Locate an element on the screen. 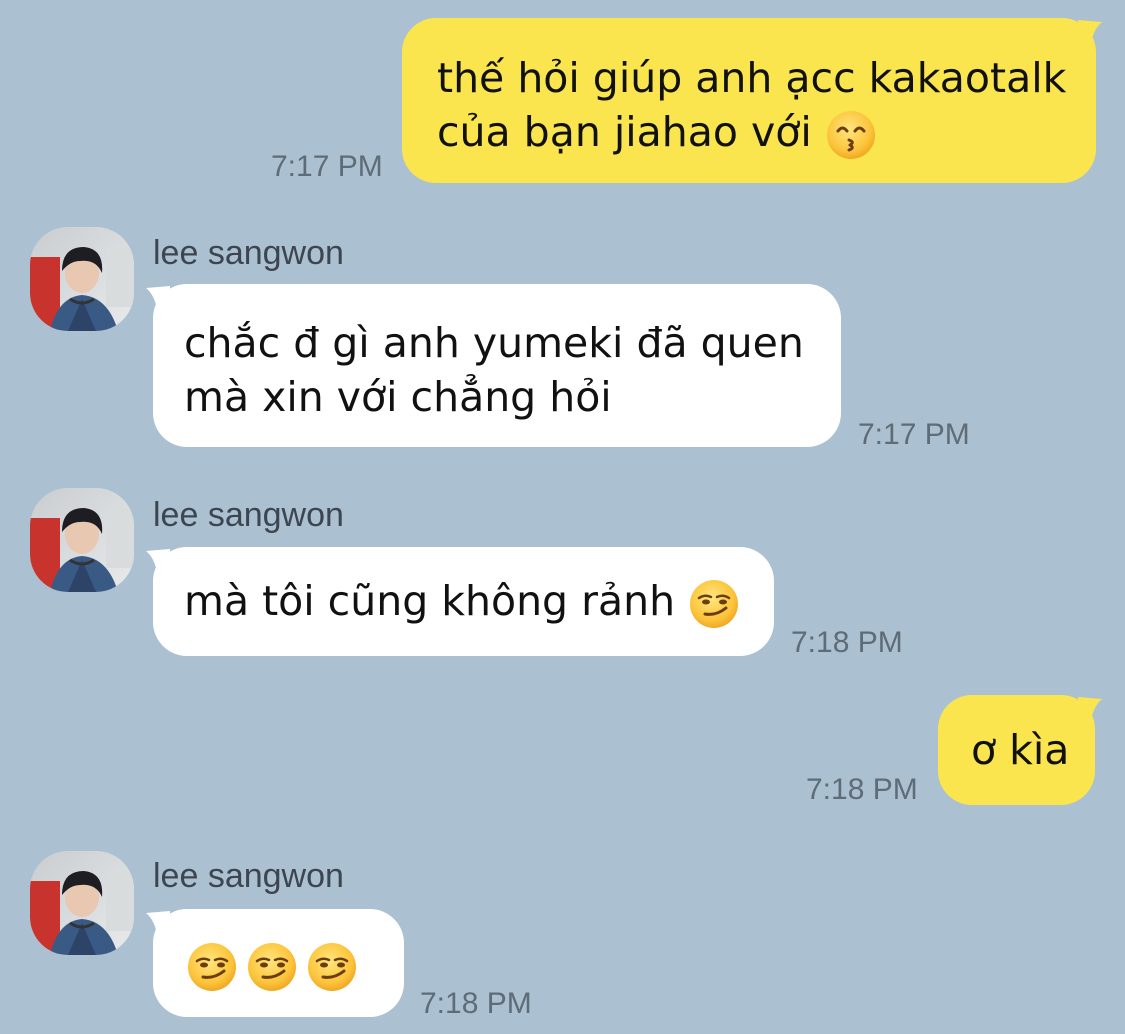  message-text-line: ơ kìa is located at coordinates (1020, 750).